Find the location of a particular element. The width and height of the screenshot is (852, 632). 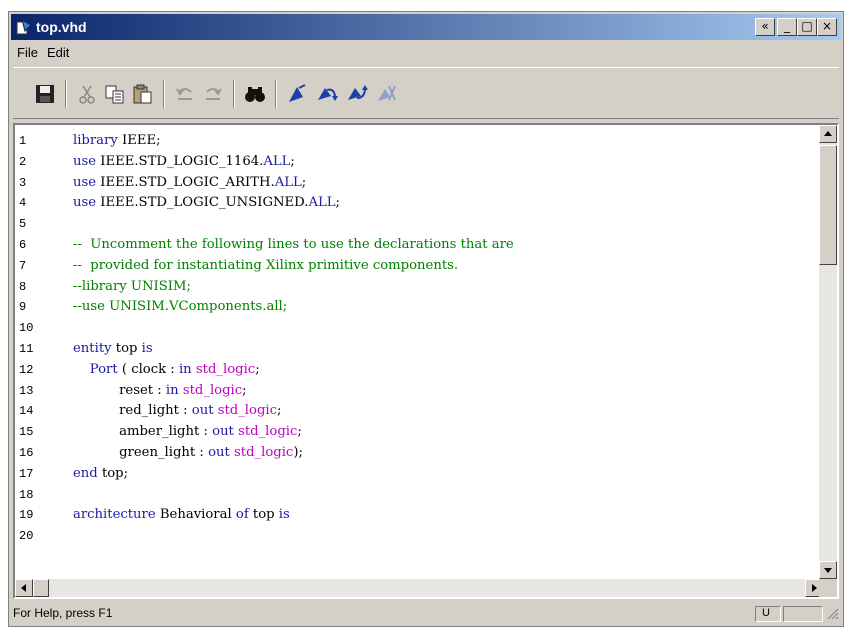

title-bar: top.vhd « _ □ × is located at coordinates (426, 27).